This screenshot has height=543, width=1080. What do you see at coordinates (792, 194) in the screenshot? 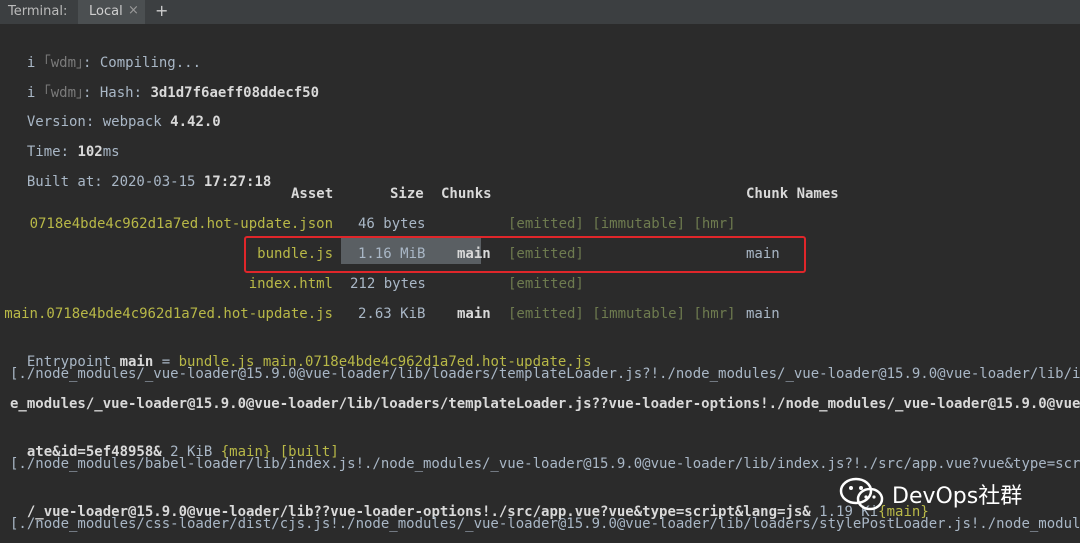
I see `header-chunk-names: Chunk Names` at bounding box center [792, 194].